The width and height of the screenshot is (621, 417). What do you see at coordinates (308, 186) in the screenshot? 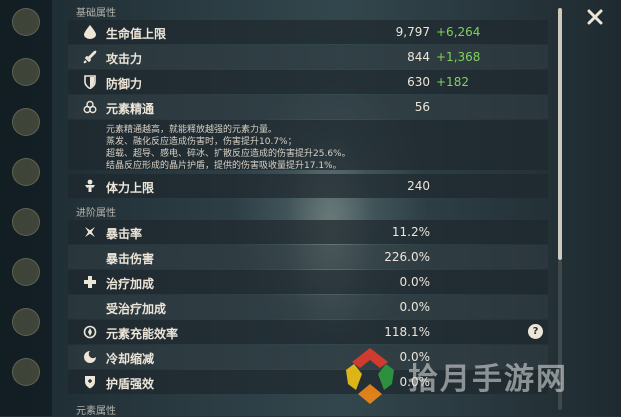
I see `stat-row-stamina: 体力上限 240` at bounding box center [308, 186].